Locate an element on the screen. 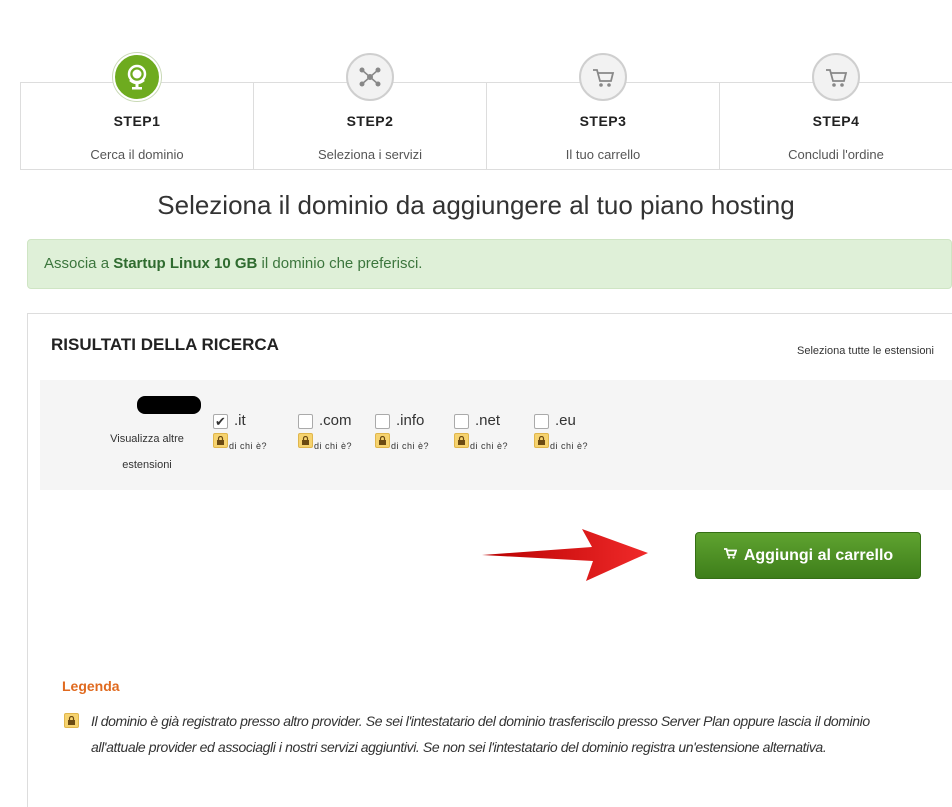 The width and height of the screenshot is (952, 807). step-4-title: STEP4 is located at coordinates (836, 121).